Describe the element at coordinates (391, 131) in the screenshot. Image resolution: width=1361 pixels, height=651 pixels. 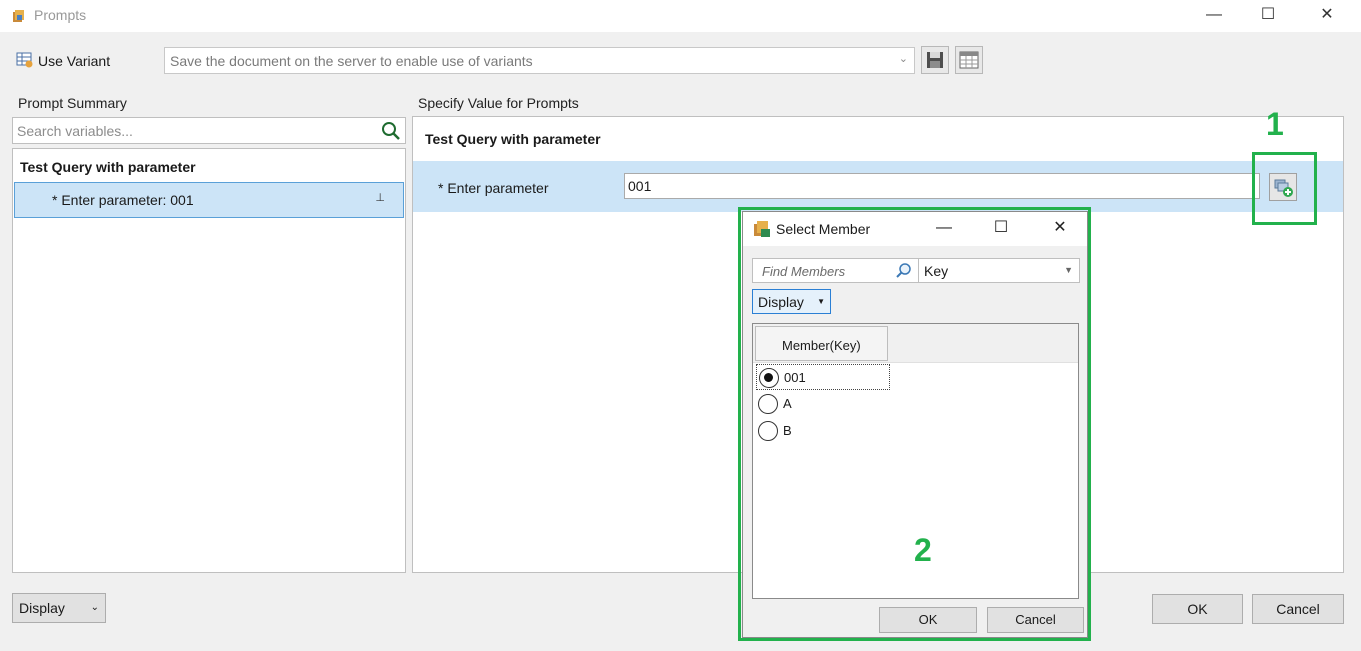
I see `search-icon` at that location.